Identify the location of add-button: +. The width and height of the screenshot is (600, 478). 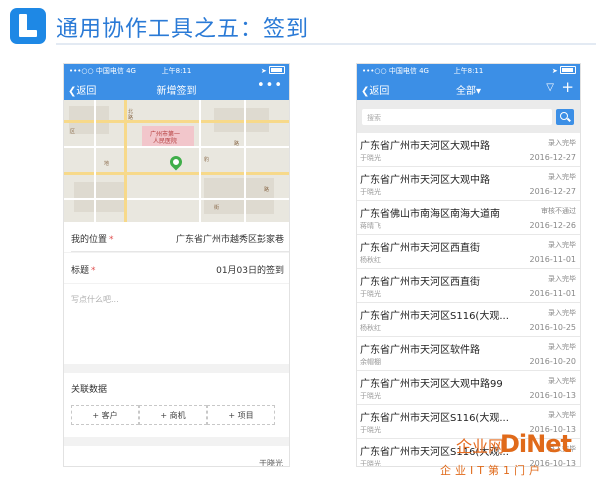
(567, 87).